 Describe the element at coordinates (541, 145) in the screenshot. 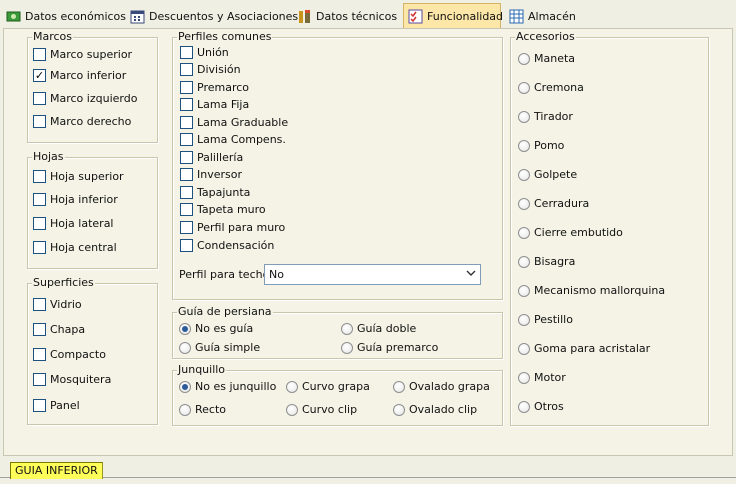

I see `radio-pomo: Pomo` at that location.